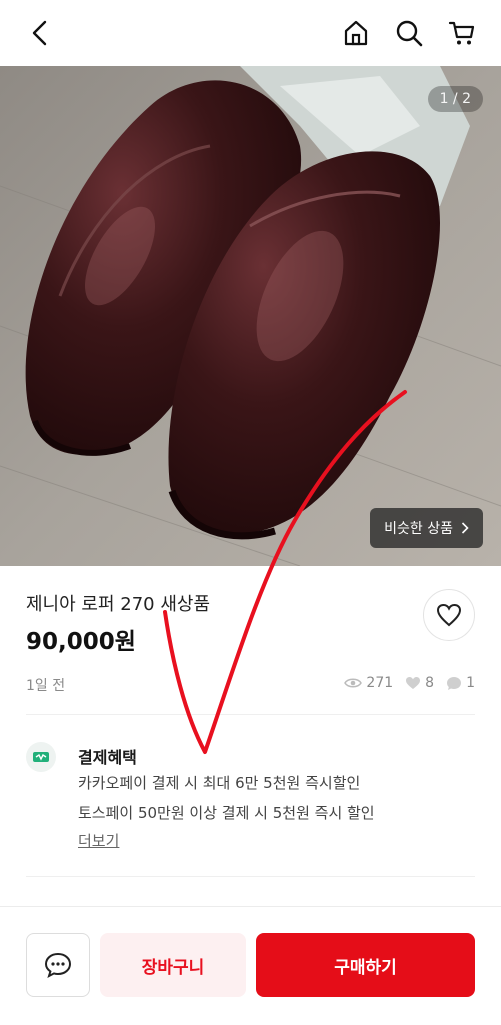 Image resolution: width=501 pixels, height=1025 pixels. I want to click on views-stat: 271, so click(368, 683).